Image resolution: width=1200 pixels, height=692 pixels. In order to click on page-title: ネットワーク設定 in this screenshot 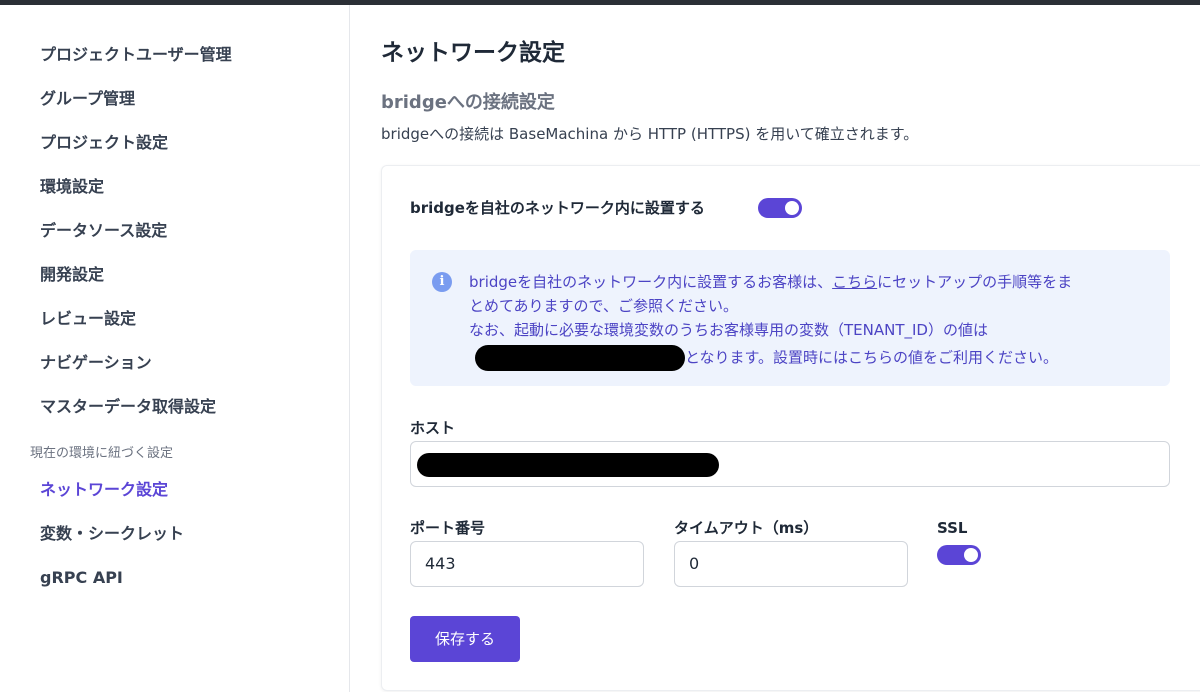, I will do `click(473, 53)`.